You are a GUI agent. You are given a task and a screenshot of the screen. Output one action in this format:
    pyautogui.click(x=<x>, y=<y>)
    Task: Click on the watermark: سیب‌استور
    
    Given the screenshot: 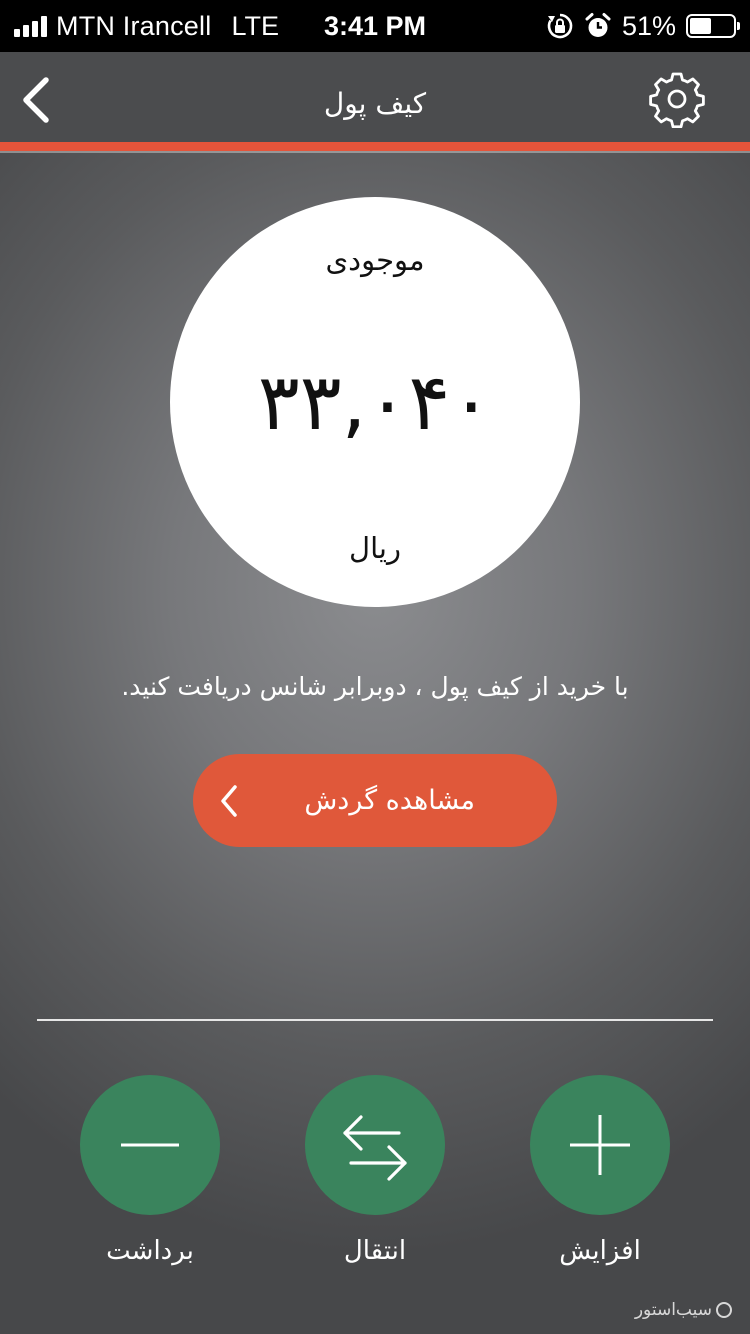 What is the action you would take?
    pyautogui.click(x=683, y=1310)
    